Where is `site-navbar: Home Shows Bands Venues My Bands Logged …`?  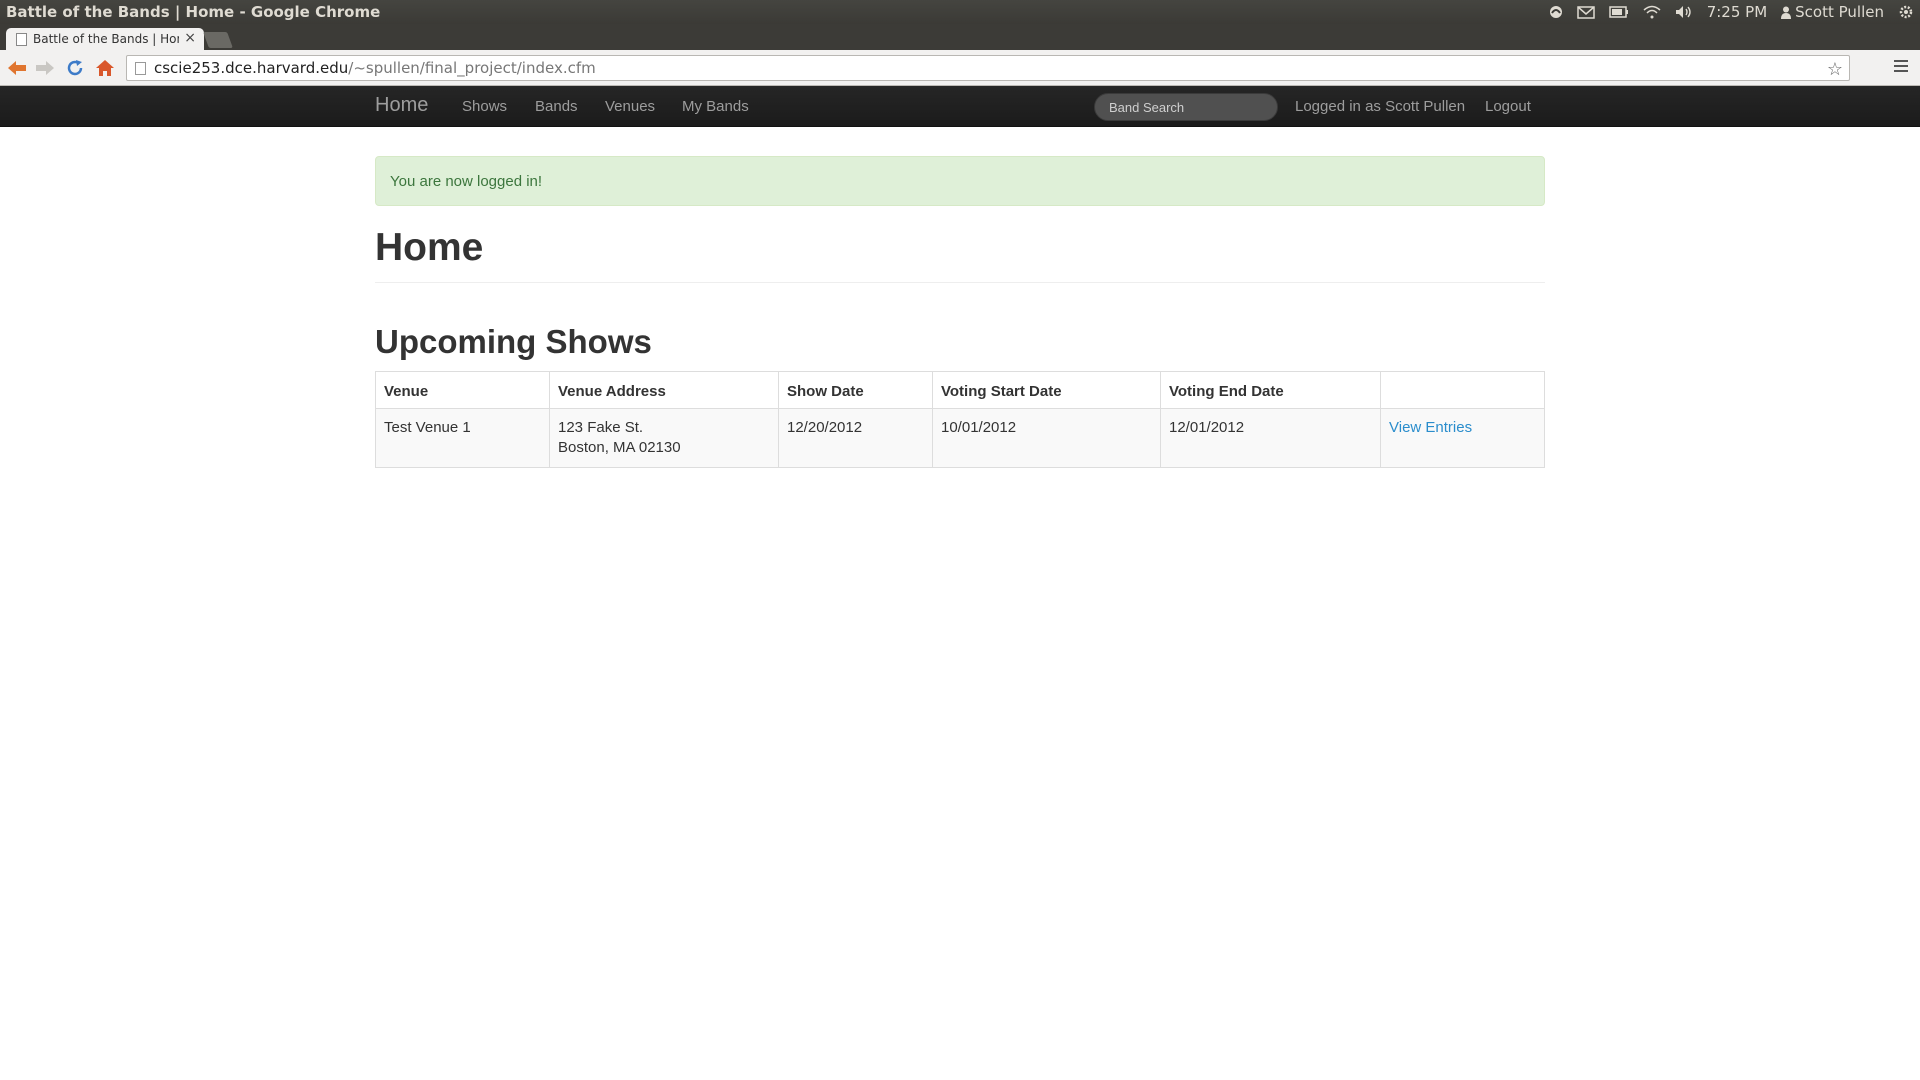 site-navbar: Home Shows Bands Venues My Bands Logged … is located at coordinates (960, 106).